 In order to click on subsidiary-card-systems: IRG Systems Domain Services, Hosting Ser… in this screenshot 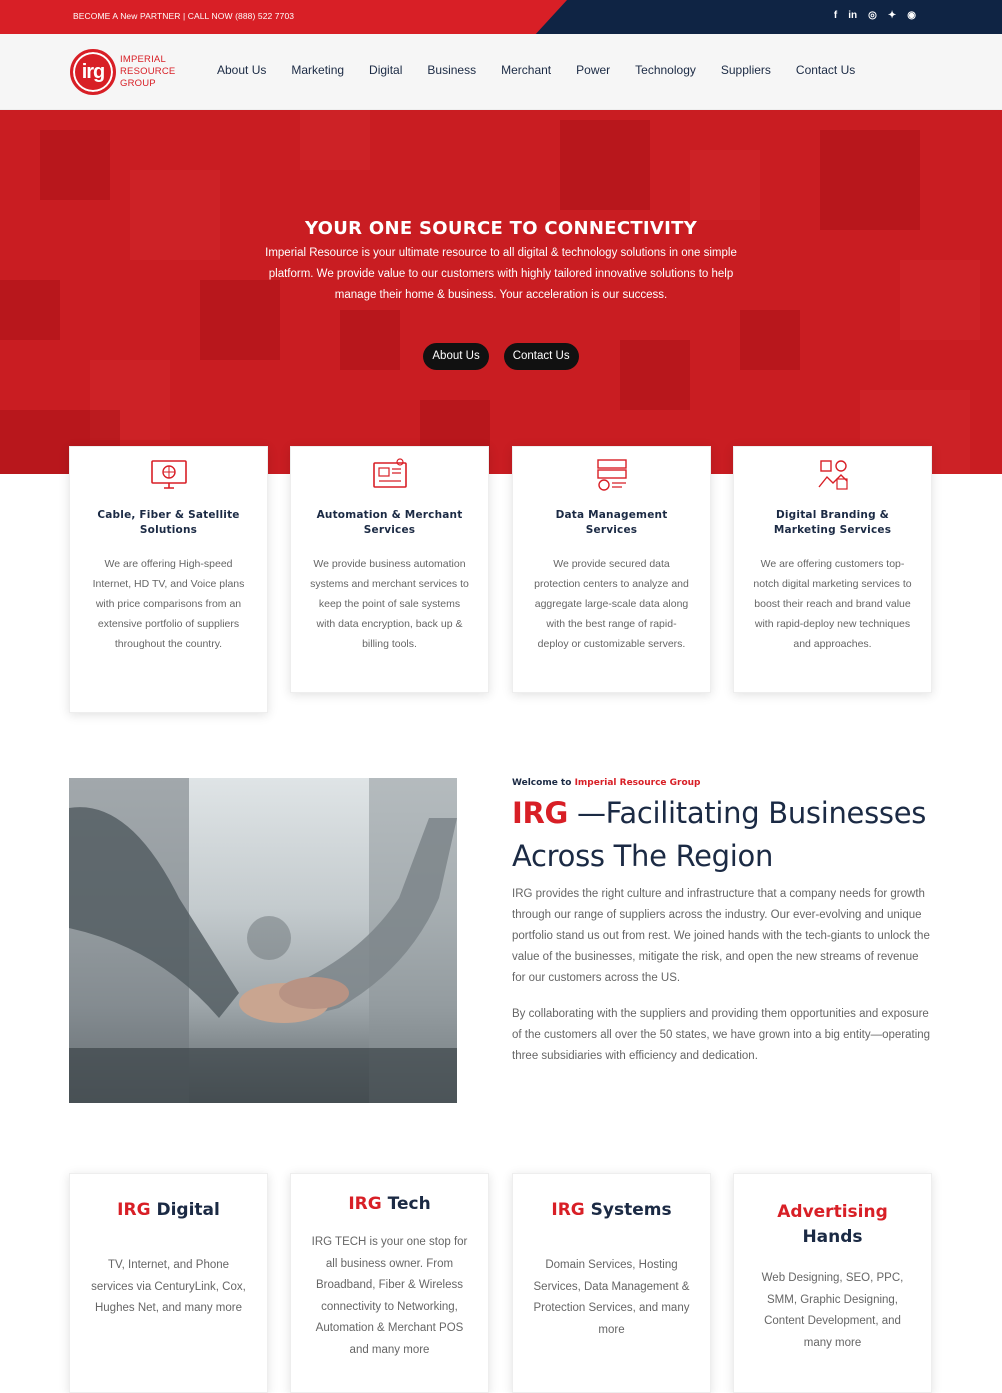, I will do `click(611, 1283)`.